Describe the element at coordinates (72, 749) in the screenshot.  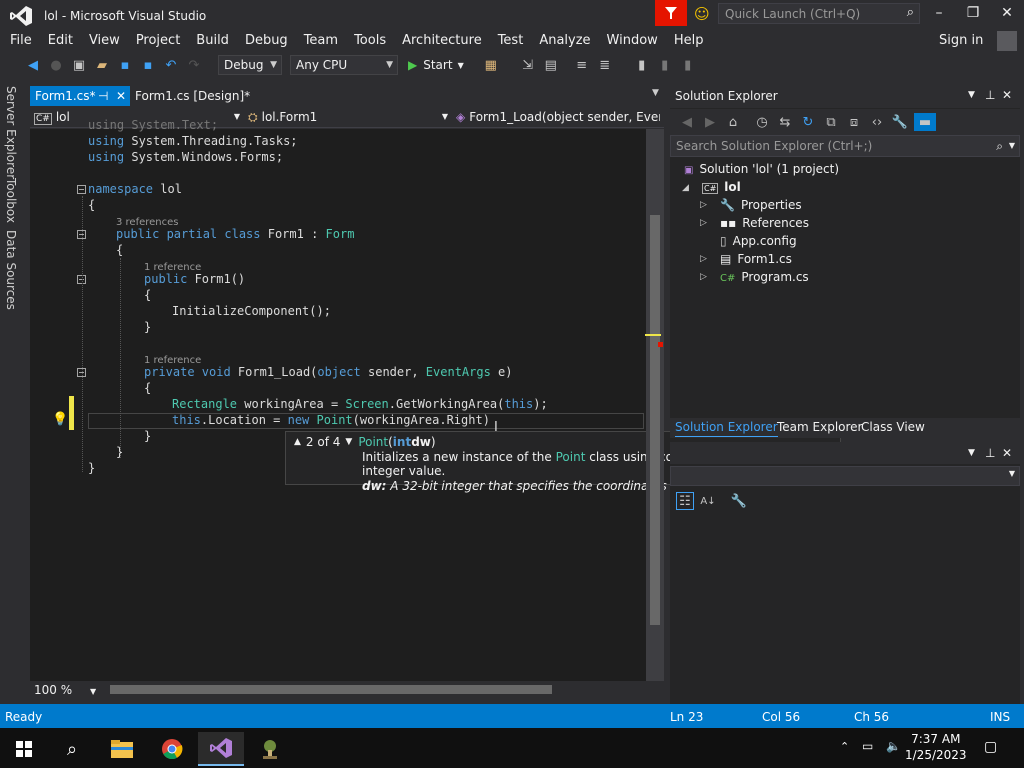
I see `search-icon: ⌕` at that location.